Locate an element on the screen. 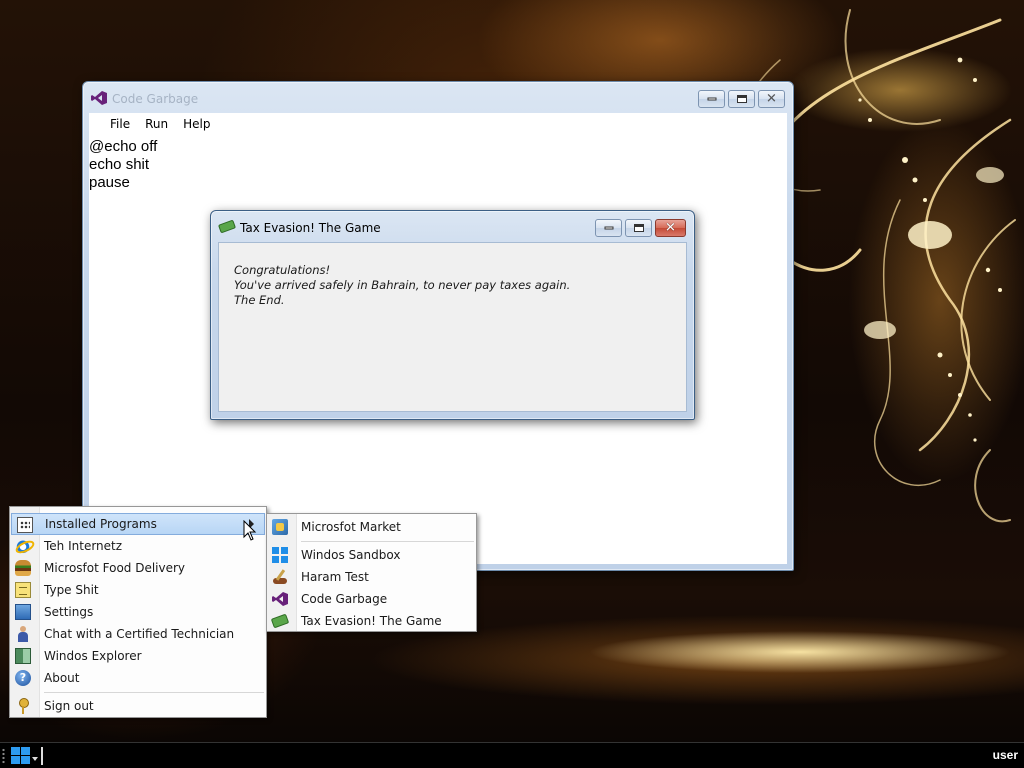 The image size is (1024, 768). menu-item-label: Tax Evasion! The Game is located at coordinates (371, 621).